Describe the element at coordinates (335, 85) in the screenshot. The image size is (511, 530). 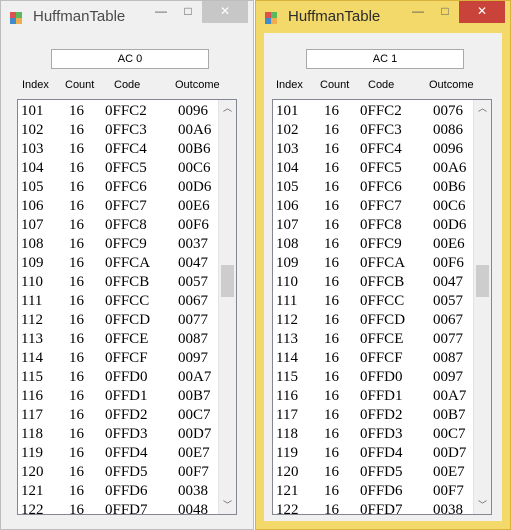
I see `header-count: Count` at that location.